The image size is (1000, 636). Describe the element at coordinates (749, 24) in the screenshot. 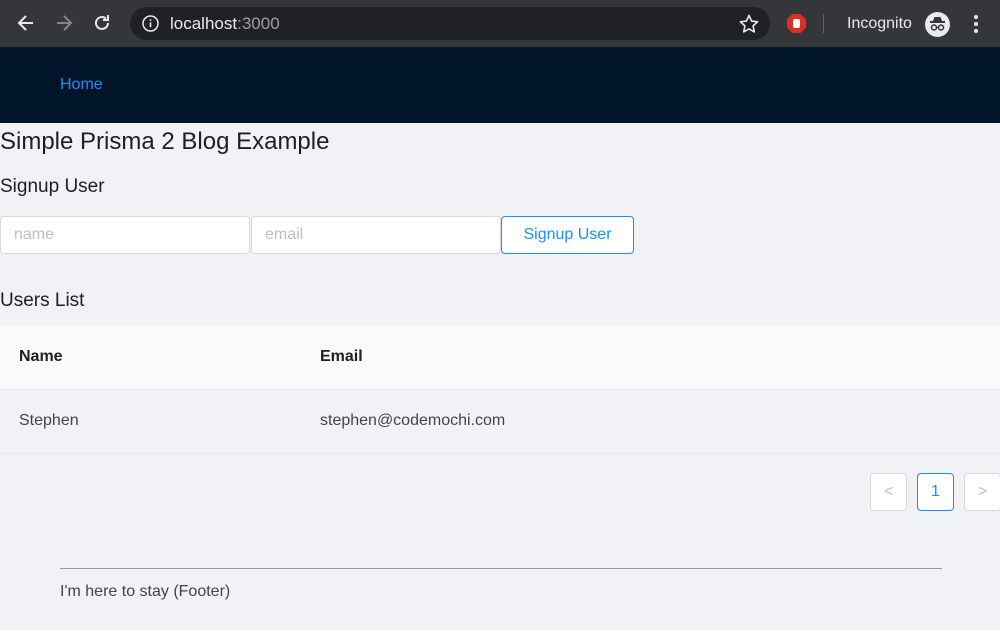

I see `bookmark-star-icon` at that location.